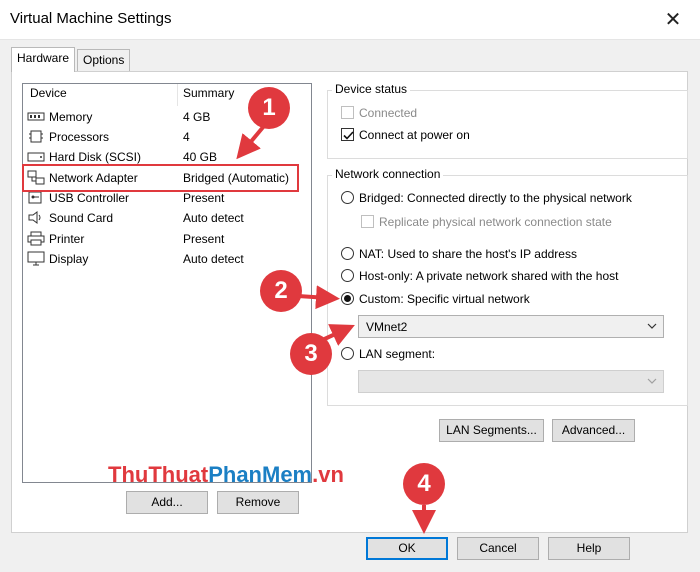  I want to click on annotation-badge-2: 2, so click(281, 291).